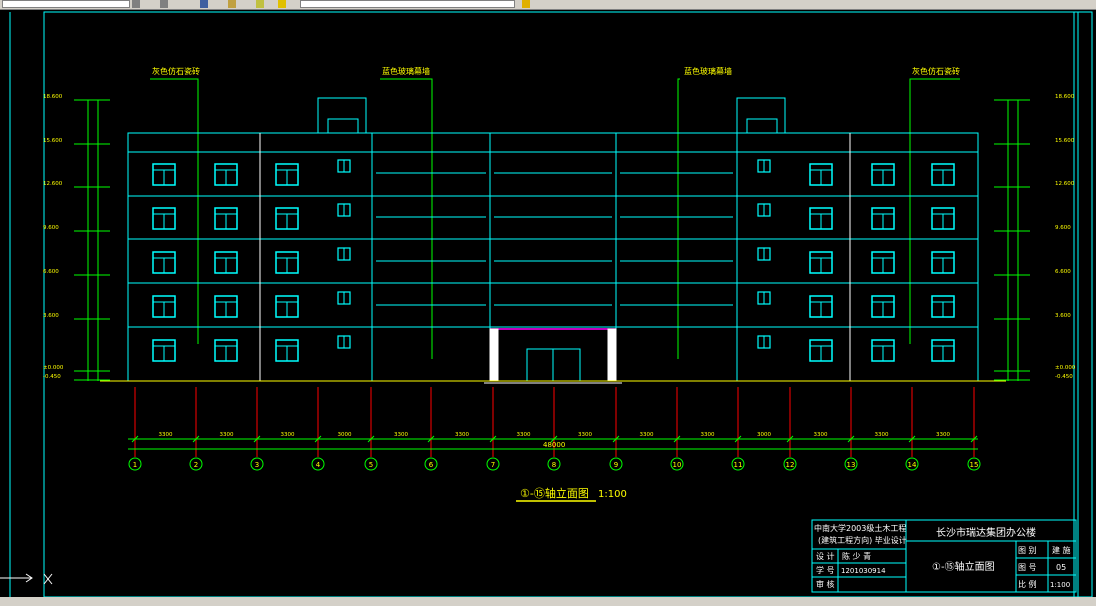  Describe the element at coordinates (66, 4) in the screenshot. I see `layer-dropdown` at that location.